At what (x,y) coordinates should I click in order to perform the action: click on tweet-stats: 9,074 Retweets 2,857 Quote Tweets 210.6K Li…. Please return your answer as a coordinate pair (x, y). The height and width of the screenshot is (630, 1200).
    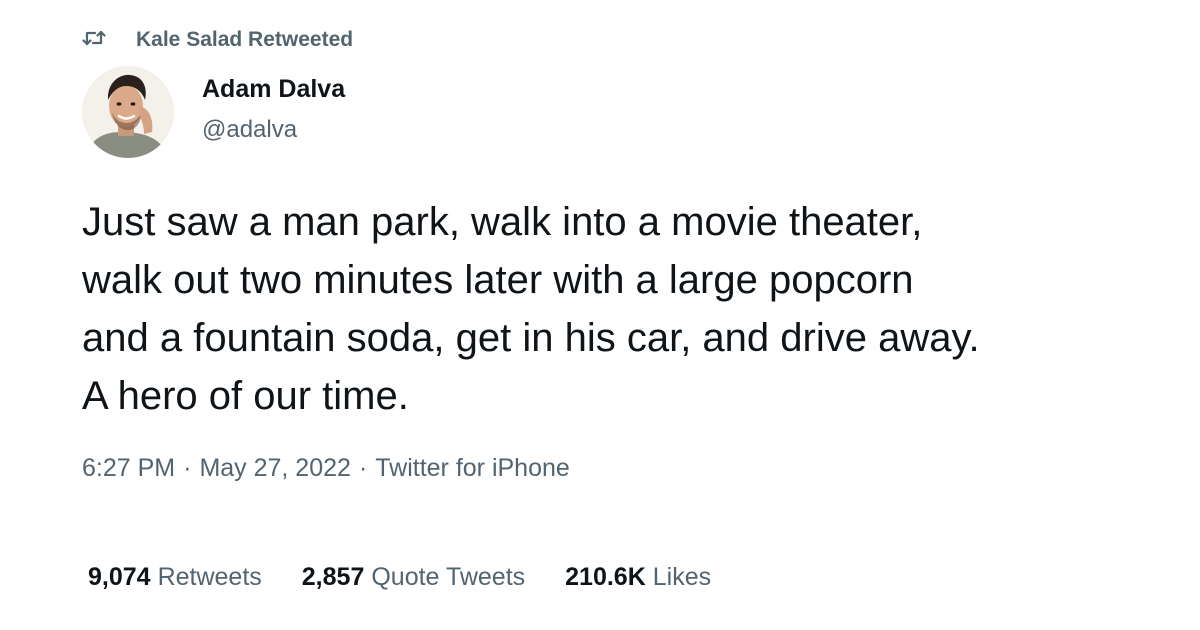
    Looking at the image, I should click on (419, 577).